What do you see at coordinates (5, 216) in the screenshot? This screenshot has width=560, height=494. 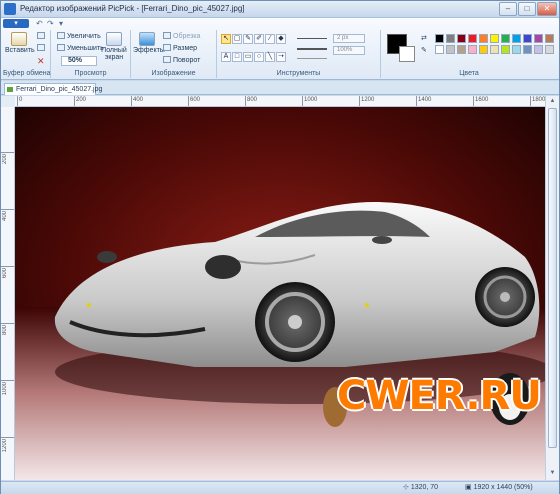 I see `ruler-label: 400` at bounding box center [5, 216].